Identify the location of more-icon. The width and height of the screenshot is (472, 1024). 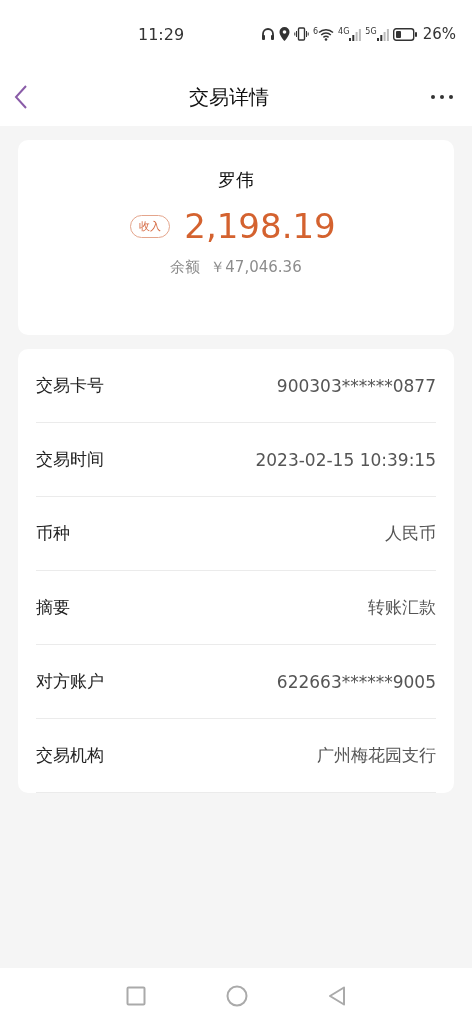
(442, 97).